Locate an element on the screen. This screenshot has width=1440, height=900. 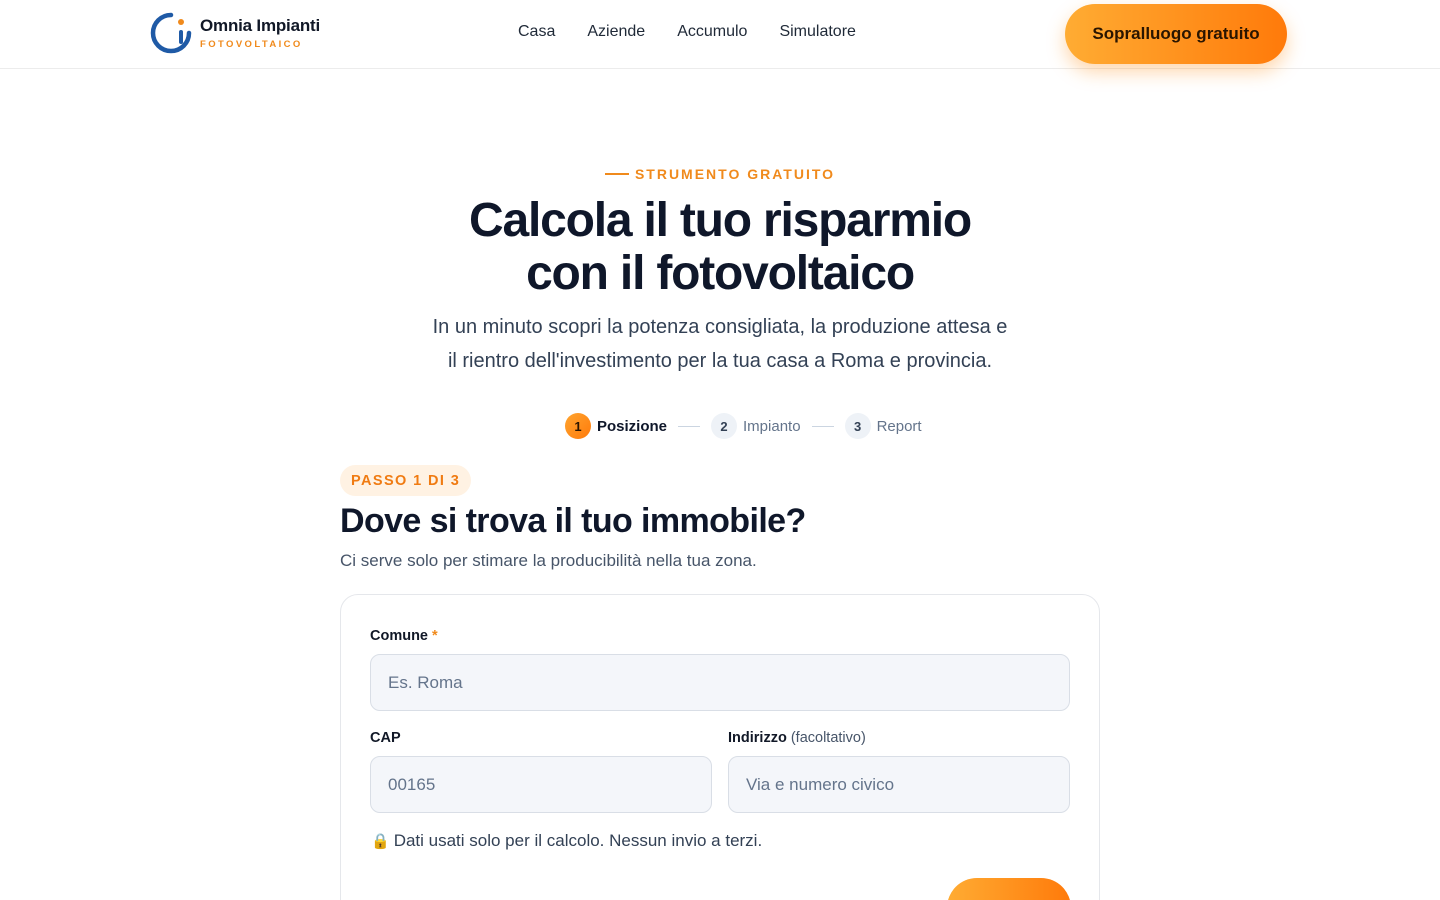
comune-input is located at coordinates (720, 682).